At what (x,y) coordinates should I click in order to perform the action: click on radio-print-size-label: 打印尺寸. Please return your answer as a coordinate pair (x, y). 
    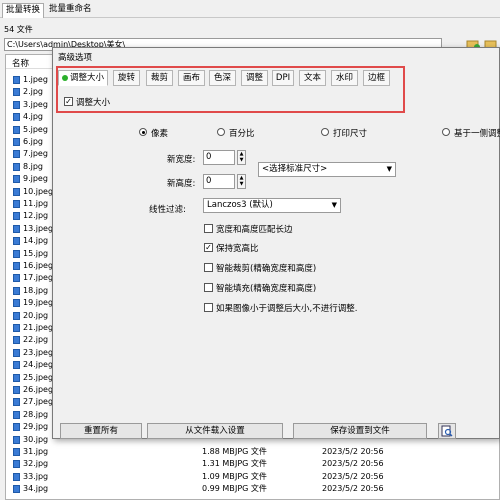
    Looking at the image, I should click on (350, 134).